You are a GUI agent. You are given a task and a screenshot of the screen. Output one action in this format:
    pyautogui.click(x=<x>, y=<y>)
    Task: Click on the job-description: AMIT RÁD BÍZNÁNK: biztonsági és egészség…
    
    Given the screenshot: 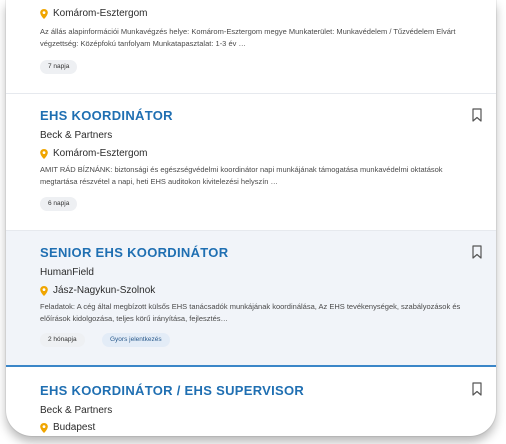 What is the action you would take?
    pyautogui.click(x=241, y=175)
    